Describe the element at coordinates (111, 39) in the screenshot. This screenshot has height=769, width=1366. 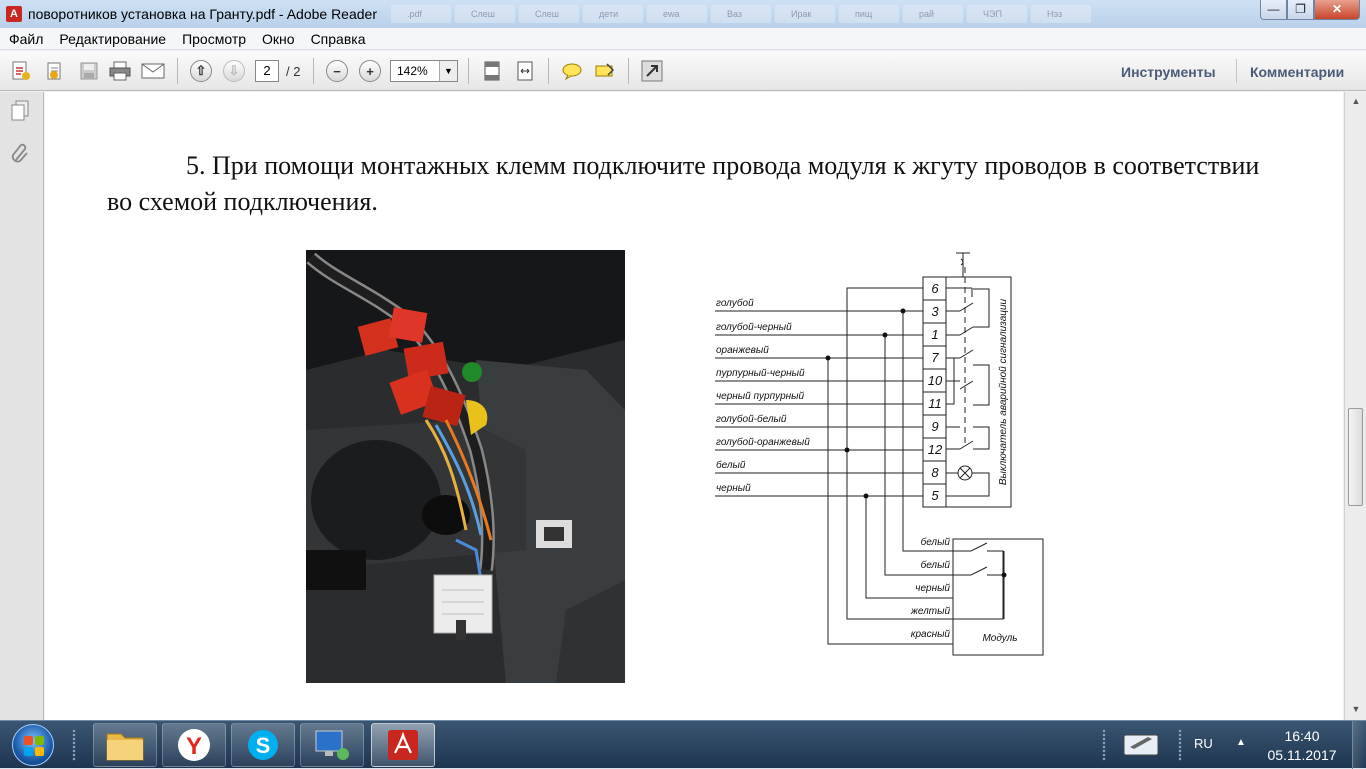
I see `menu-edit: Редактирование` at that location.